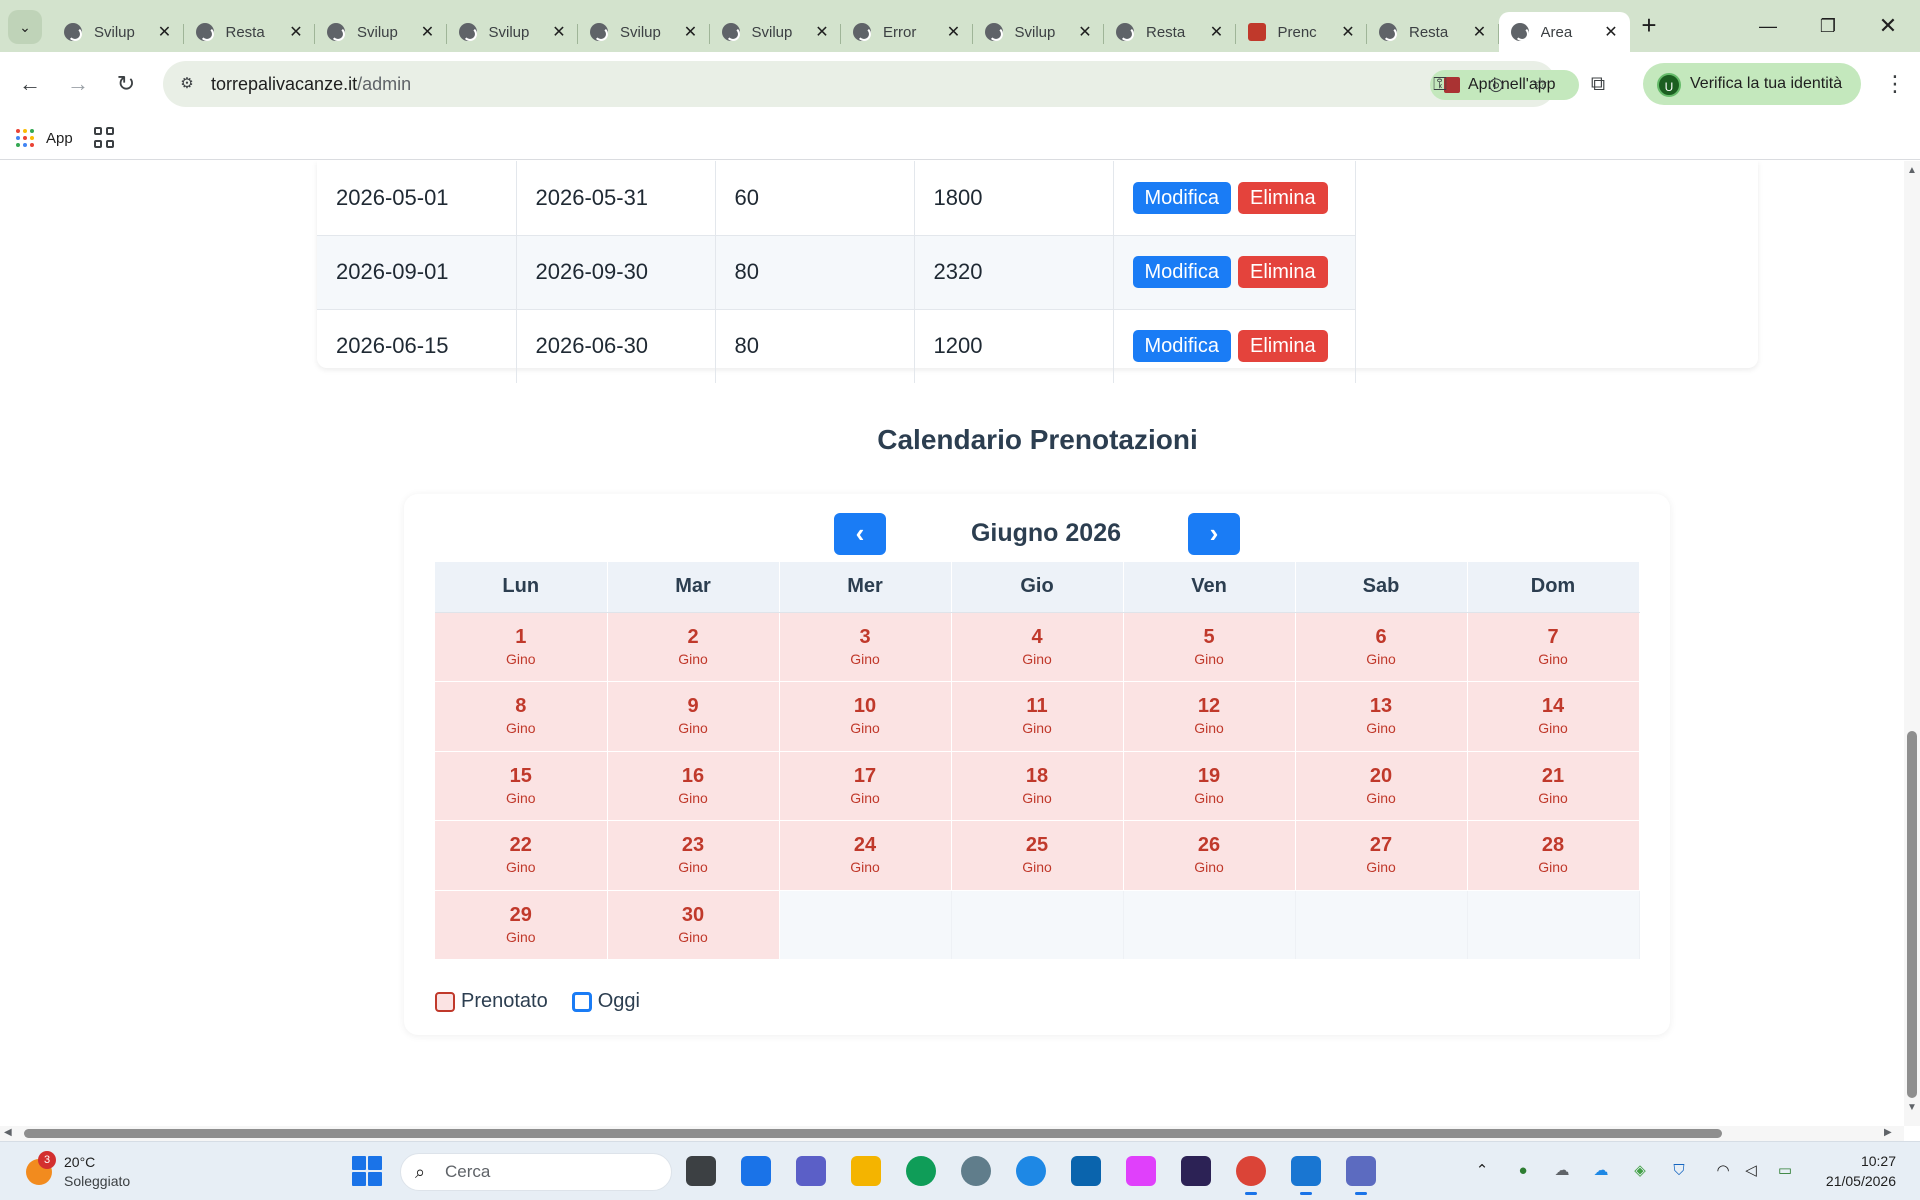 The width and height of the screenshot is (1920, 1200). Describe the element at coordinates (1598, 84) in the screenshot. I see `extensions-puzzle-icon: ⧉` at that location.